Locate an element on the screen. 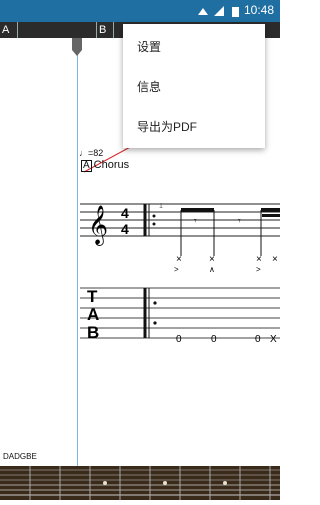 The height and width of the screenshot is (505, 320). treble-clef-icon: 𝄞 is located at coordinates (98, 226).